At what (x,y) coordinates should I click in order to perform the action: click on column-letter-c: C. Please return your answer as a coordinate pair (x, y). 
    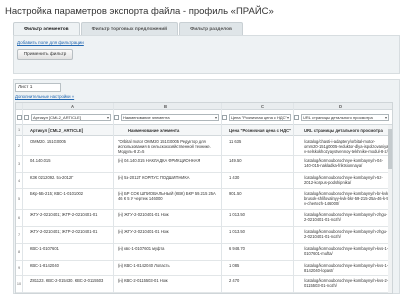
    Looking at the image, I should click on (263, 106).